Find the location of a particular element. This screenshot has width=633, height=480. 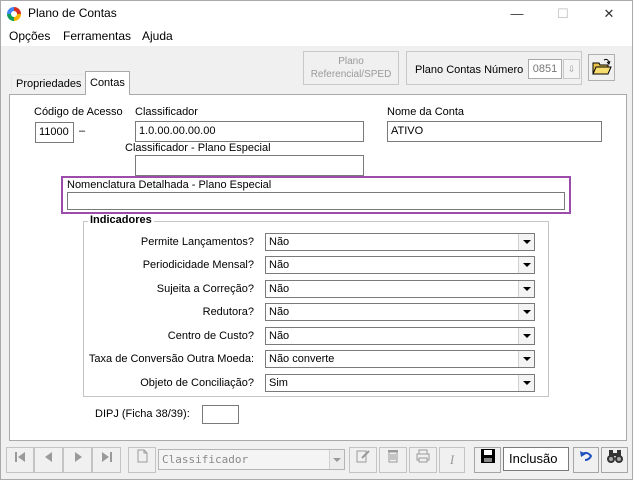

open-folder-button is located at coordinates (601, 67).